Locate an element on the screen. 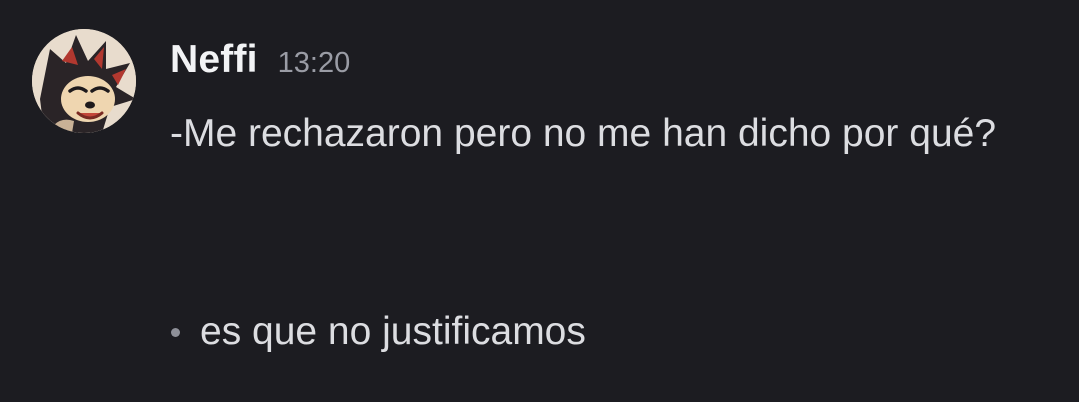 Image resolution: width=1079 pixels, height=402 pixels. bullet-list: es que no justificamos is located at coordinates (600, 332).